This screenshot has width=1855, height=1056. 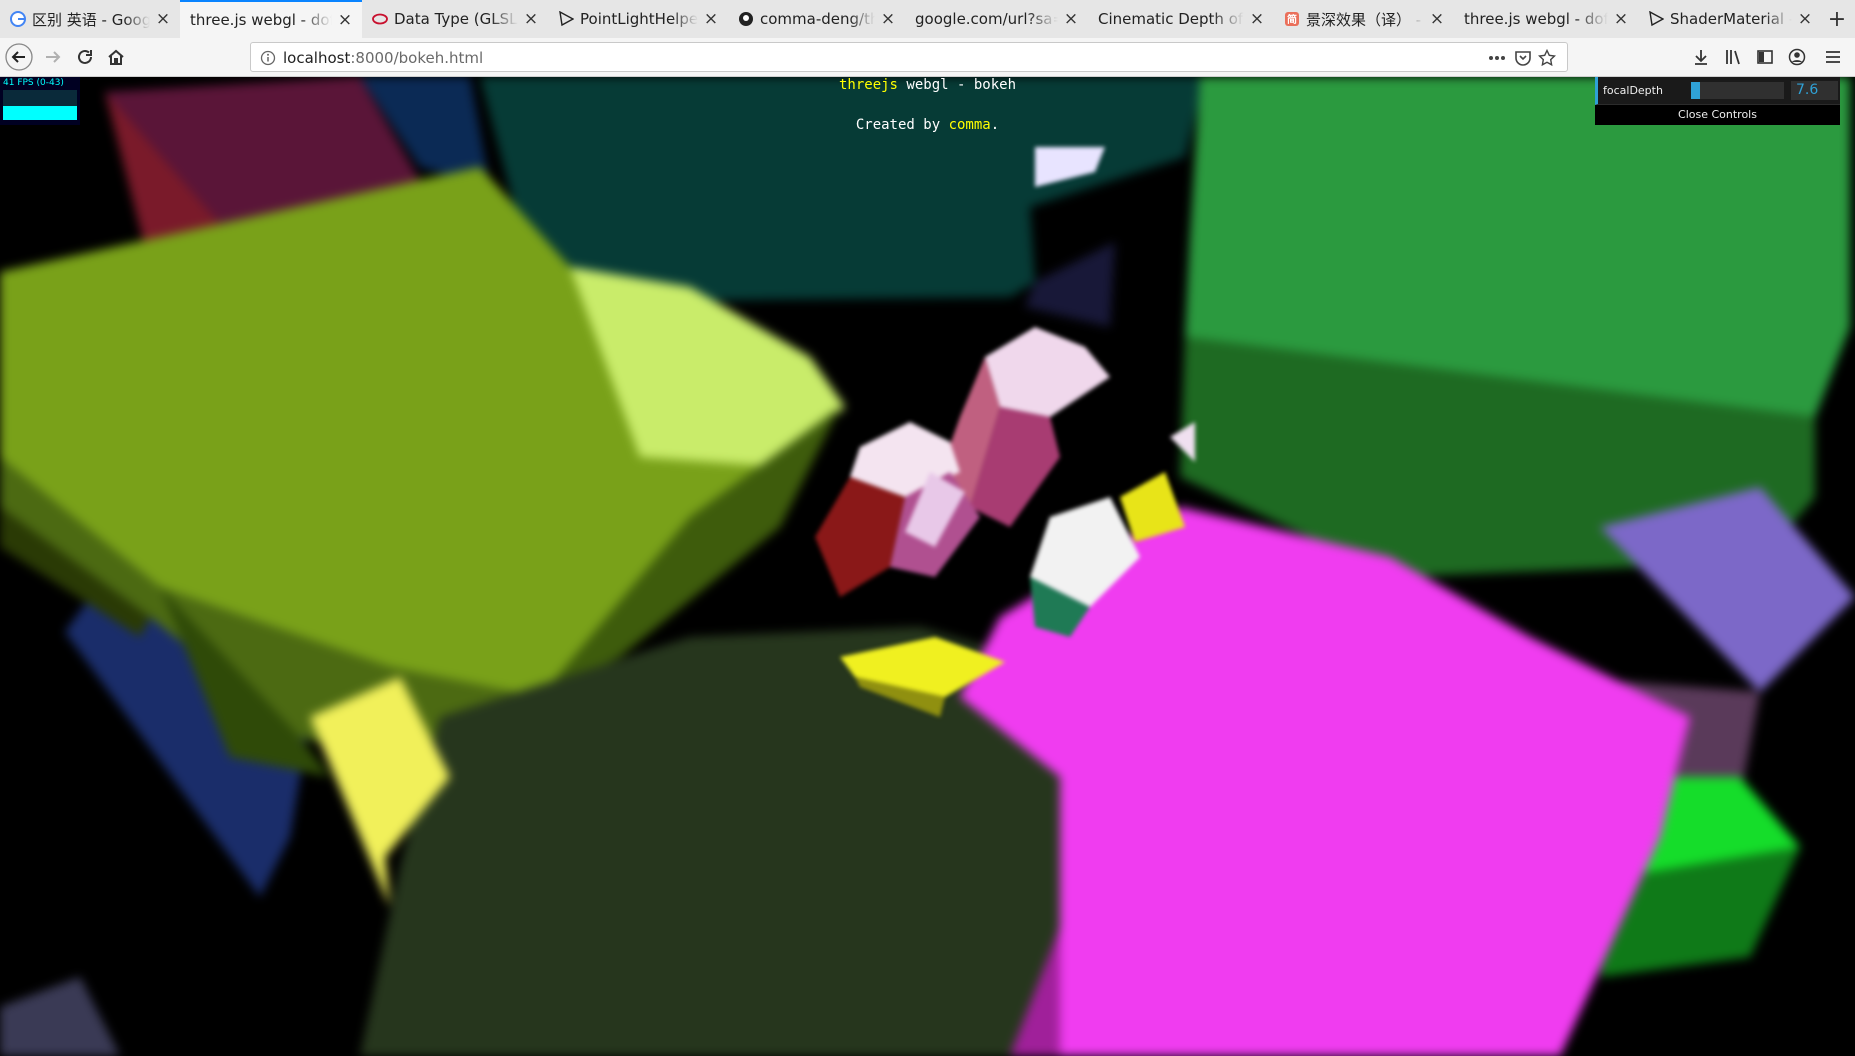 I want to click on focal-depth-input: 7.6, so click(x=1814, y=90).